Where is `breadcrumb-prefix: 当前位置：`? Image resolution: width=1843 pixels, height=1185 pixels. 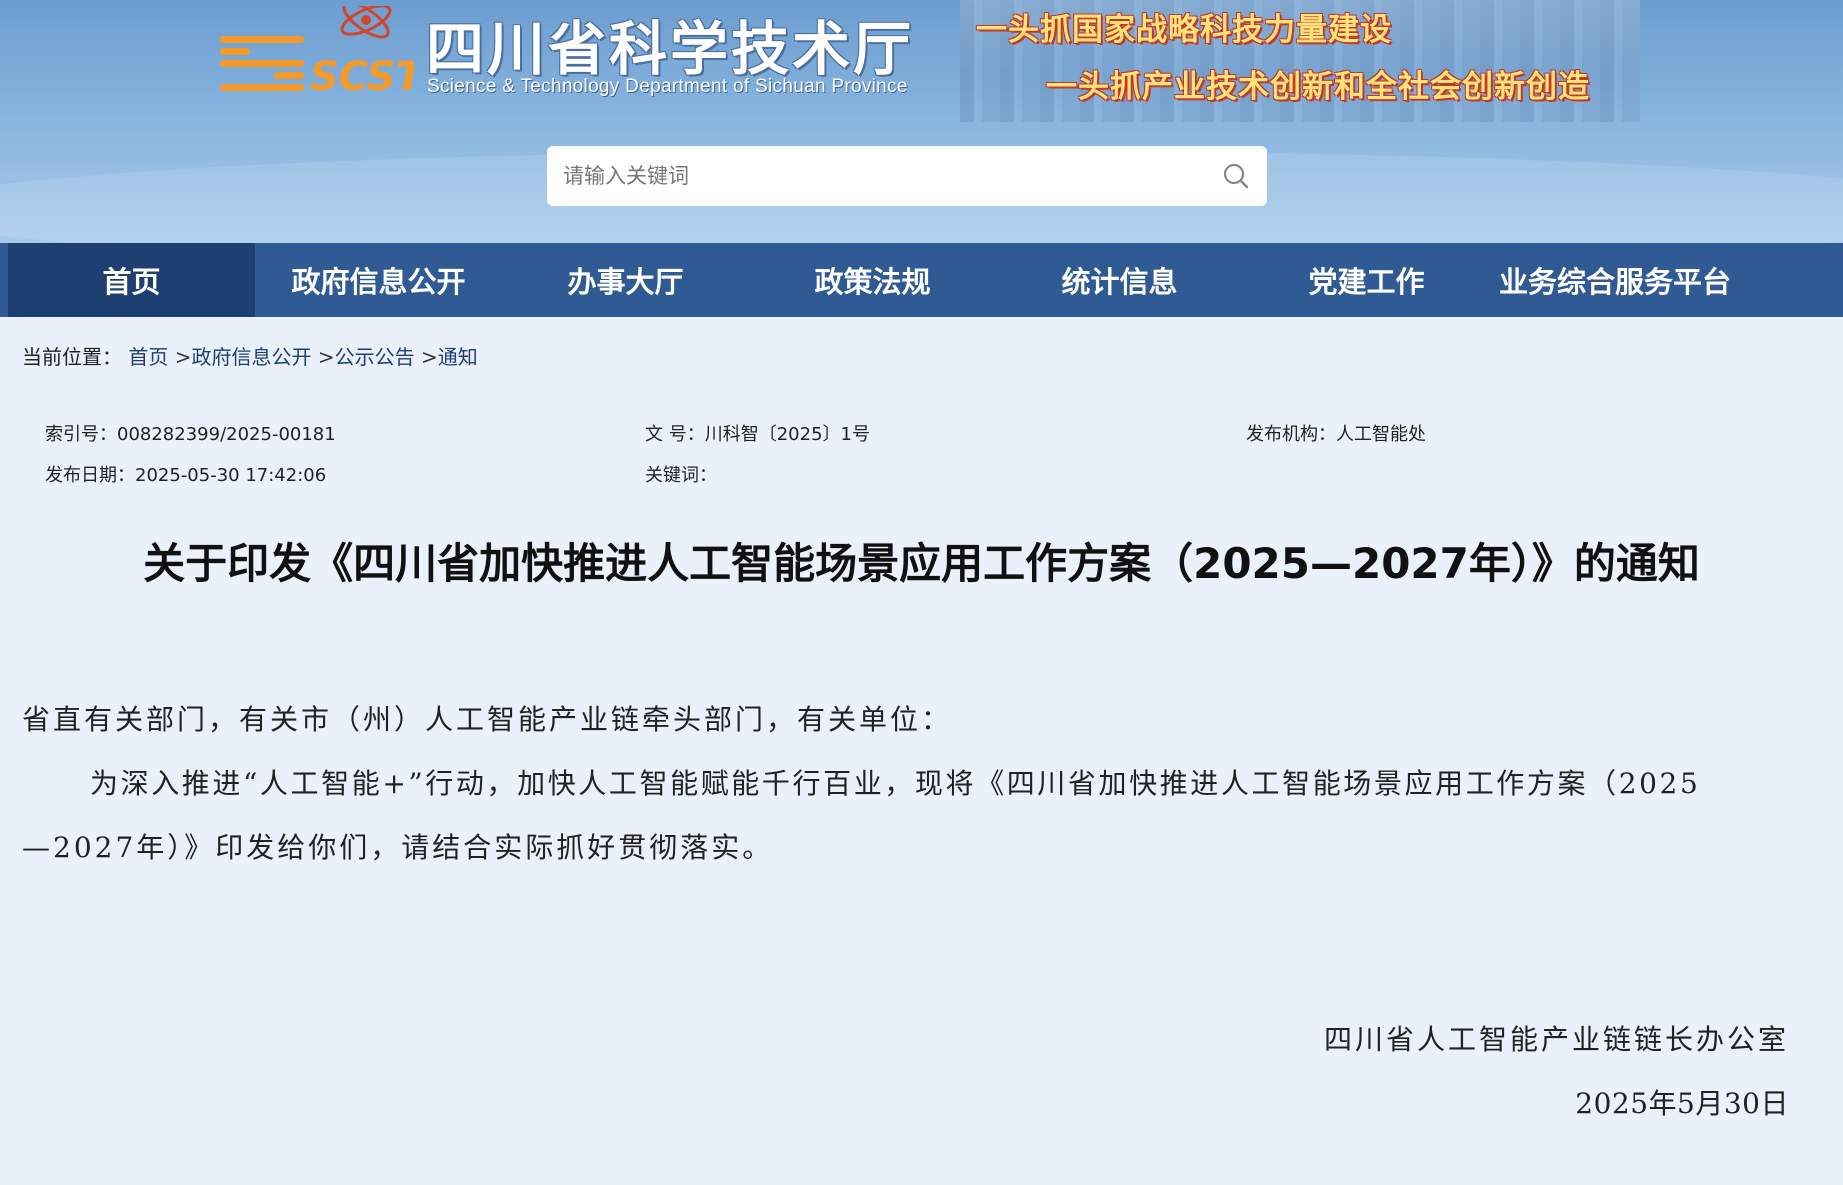 breadcrumb-prefix: 当前位置： is located at coordinates (72, 357).